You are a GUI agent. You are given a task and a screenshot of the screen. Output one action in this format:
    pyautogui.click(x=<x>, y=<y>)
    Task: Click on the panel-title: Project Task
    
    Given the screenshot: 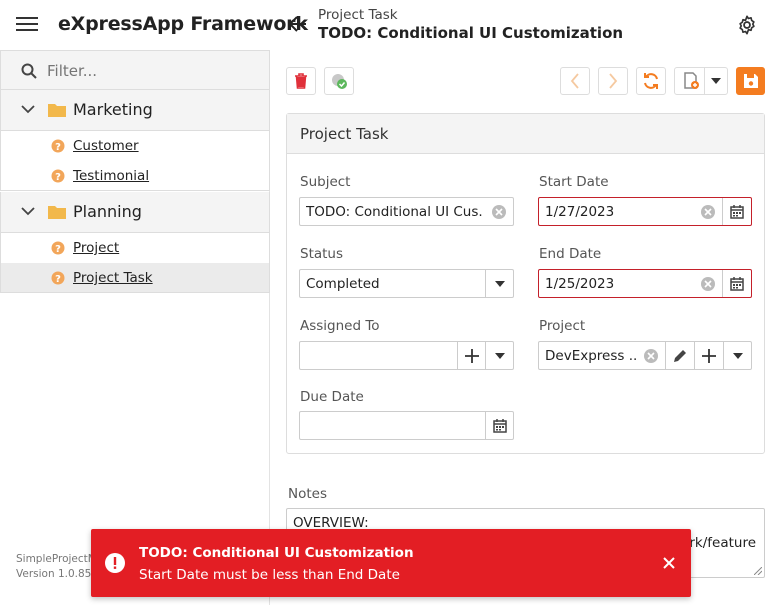 What is the action you would take?
    pyautogui.click(x=344, y=134)
    